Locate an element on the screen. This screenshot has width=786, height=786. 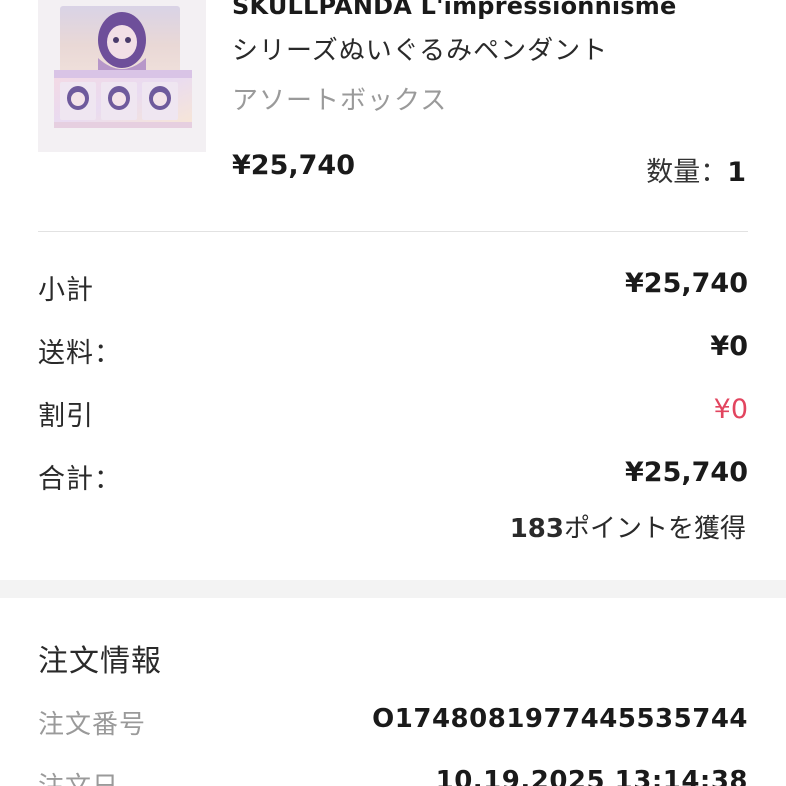
quantity-label: 数量： is located at coordinates (687, 172).